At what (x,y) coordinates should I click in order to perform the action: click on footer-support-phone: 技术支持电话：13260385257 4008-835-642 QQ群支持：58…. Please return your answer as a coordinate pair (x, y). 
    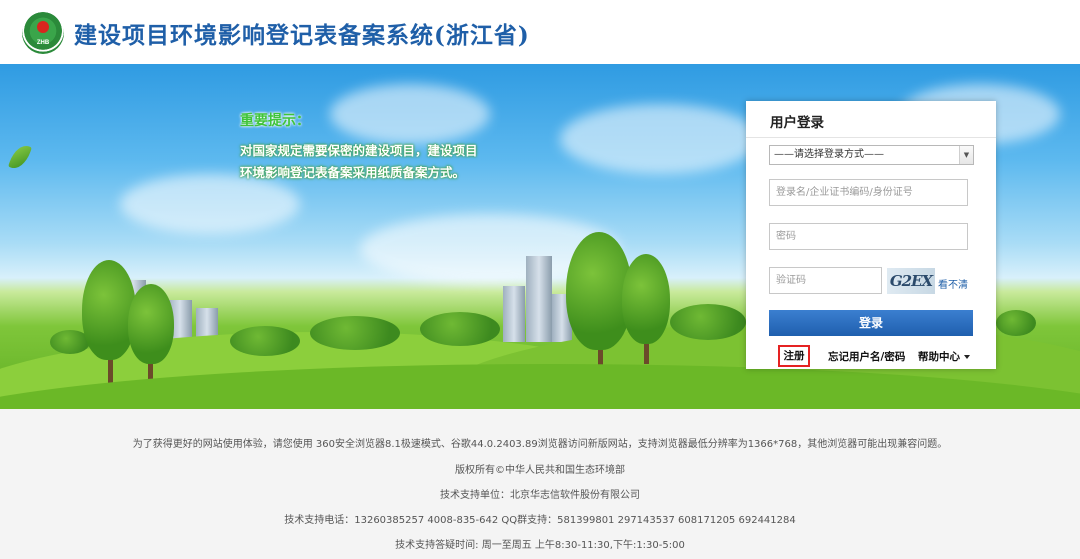
    Looking at the image, I should click on (540, 520).